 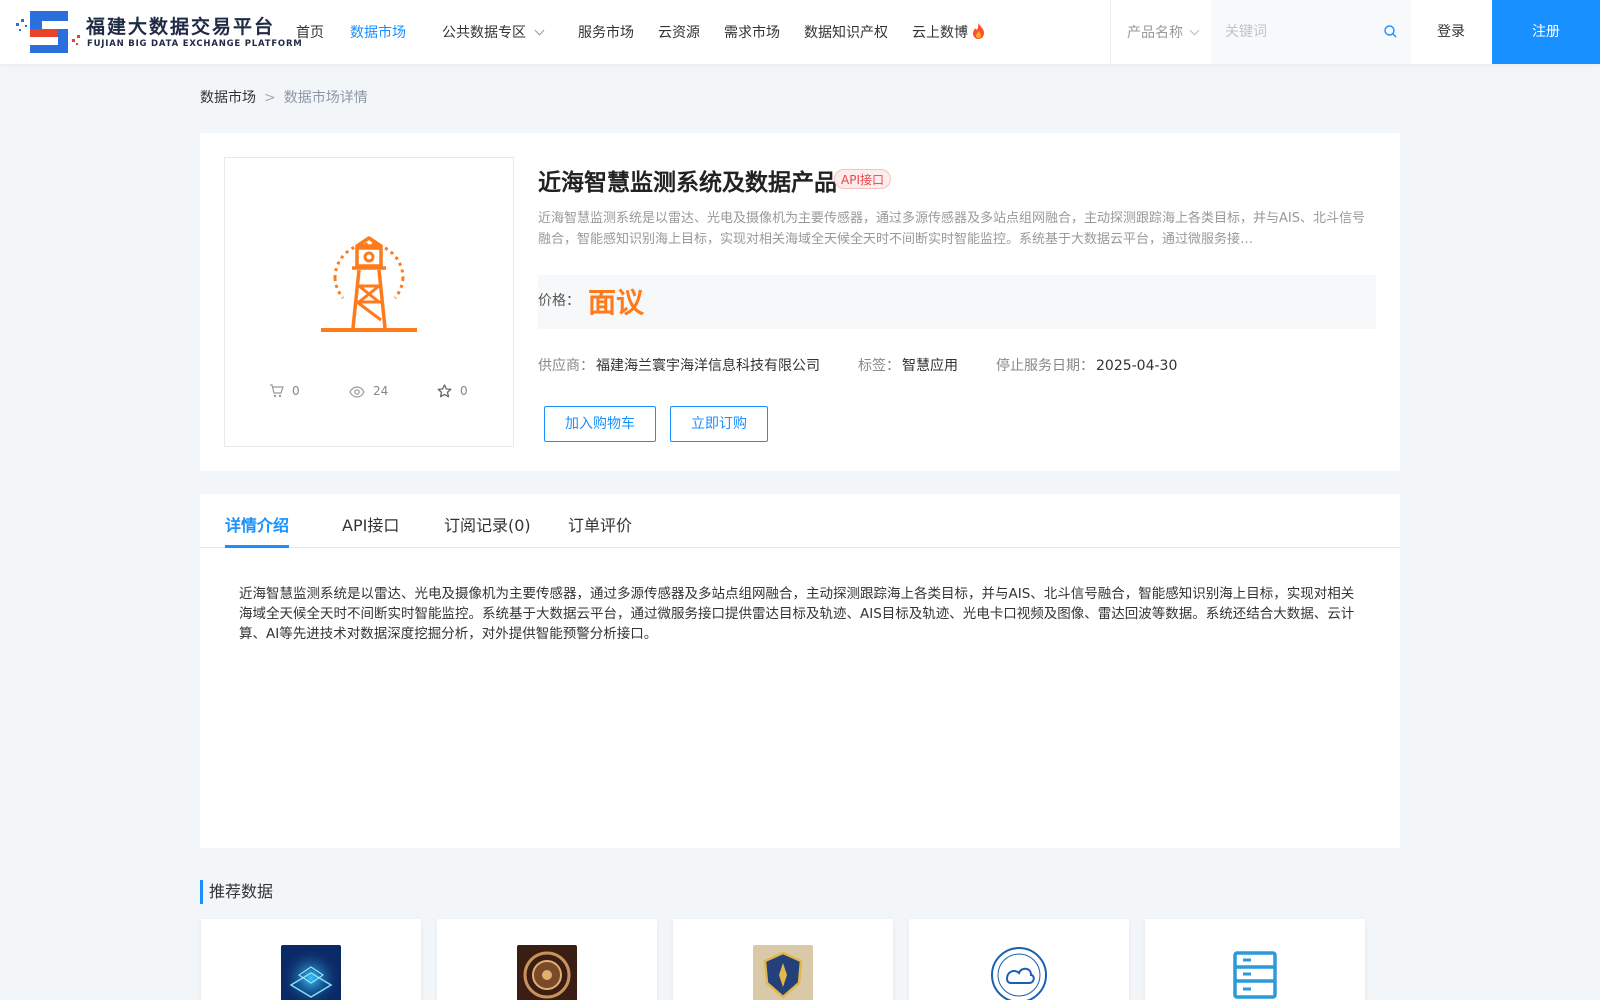 What do you see at coordinates (719, 424) in the screenshot?
I see `subscribe-now-button: 立即订购` at bounding box center [719, 424].